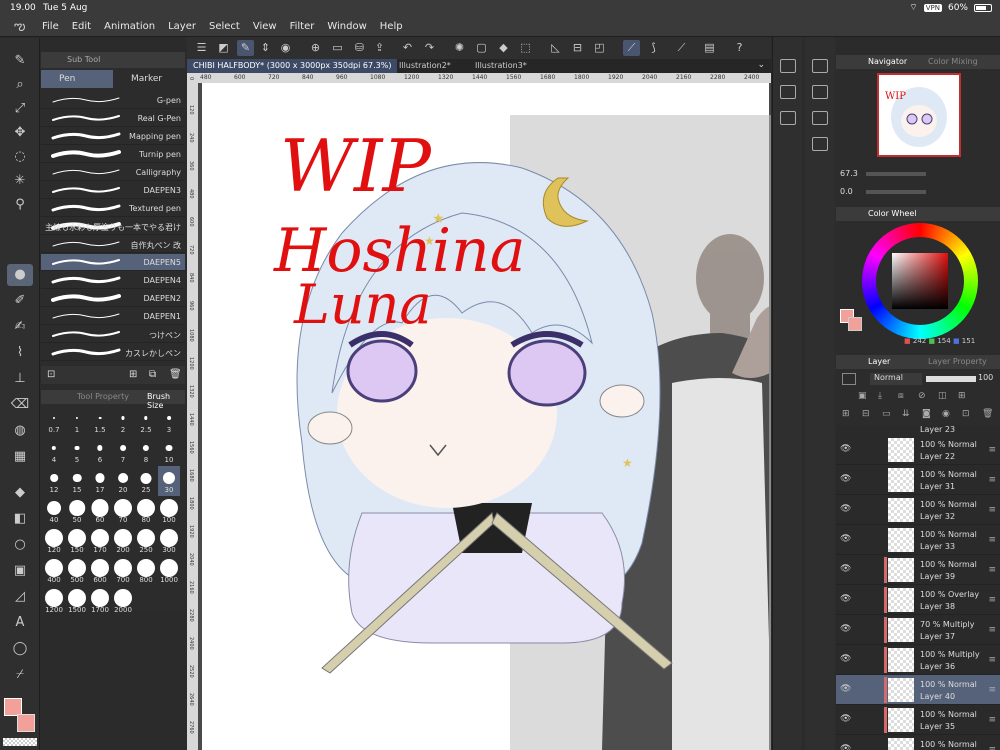 This screenshot has width=1000, height=750. I want to click on new-folder-icon: ▭, so click(886, 414).